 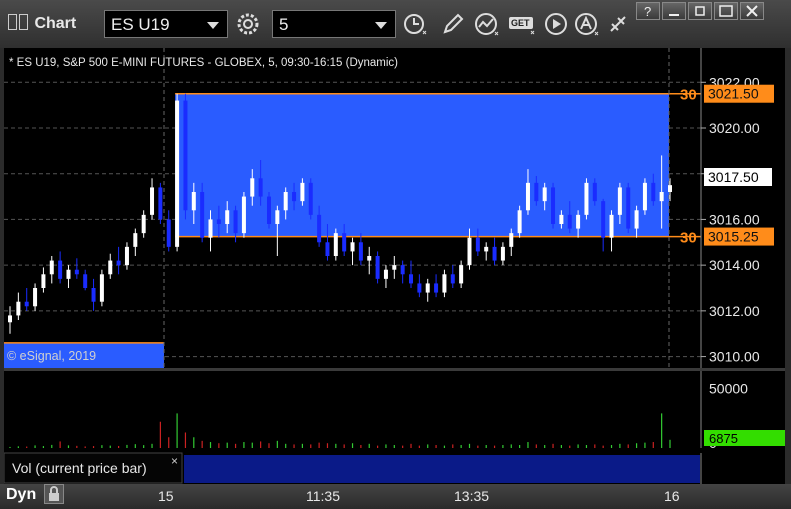 I want to click on time-template-button, so click(x=415, y=24).